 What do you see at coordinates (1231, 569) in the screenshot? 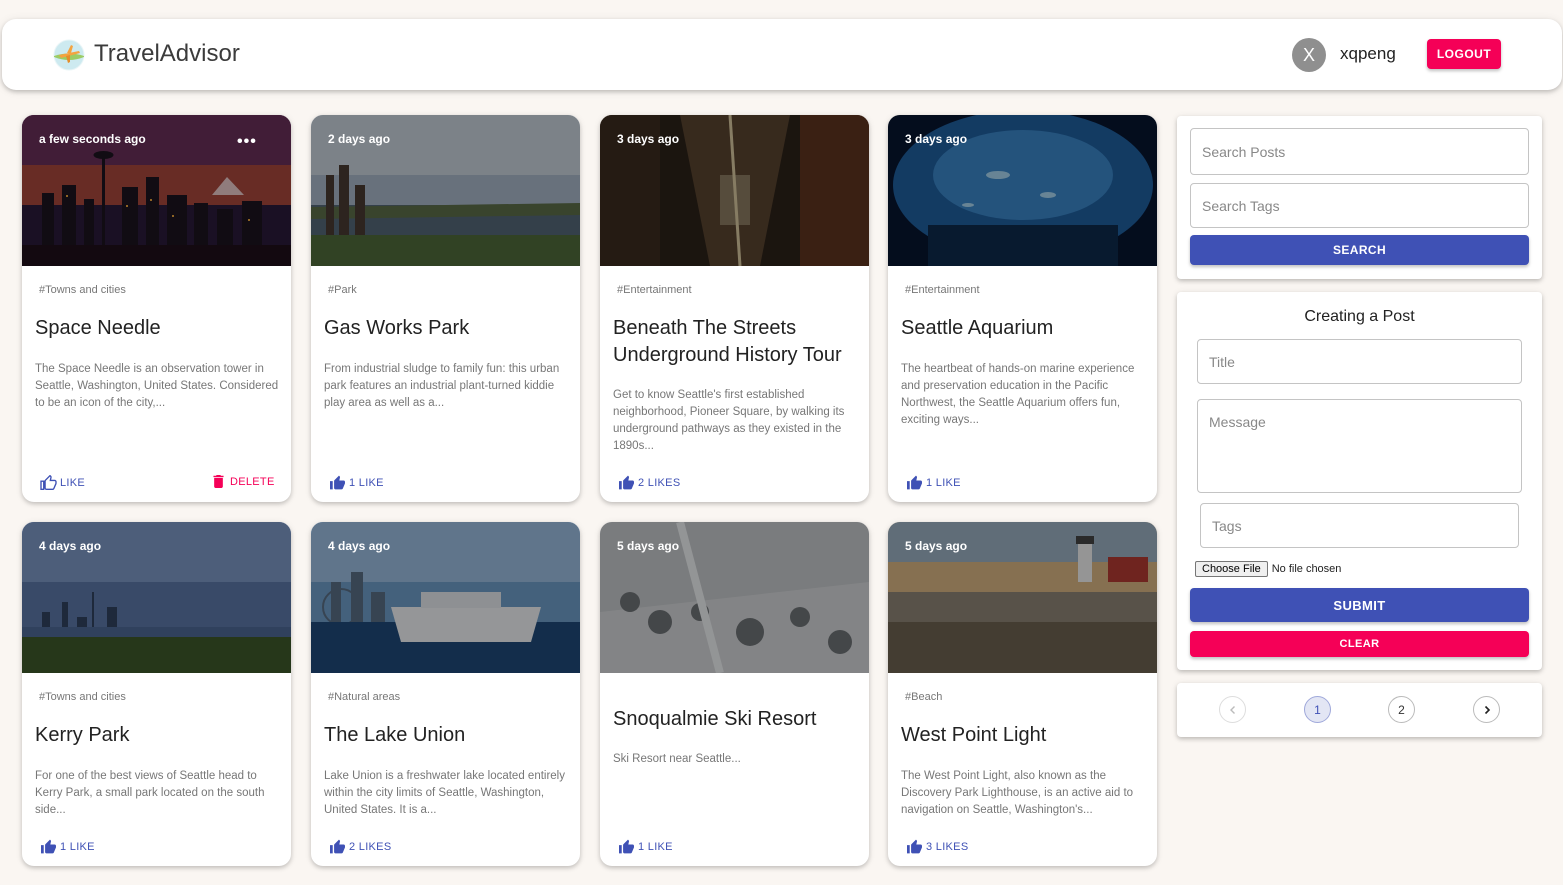
I see `choose-file-button: Choose File` at bounding box center [1231, 569].